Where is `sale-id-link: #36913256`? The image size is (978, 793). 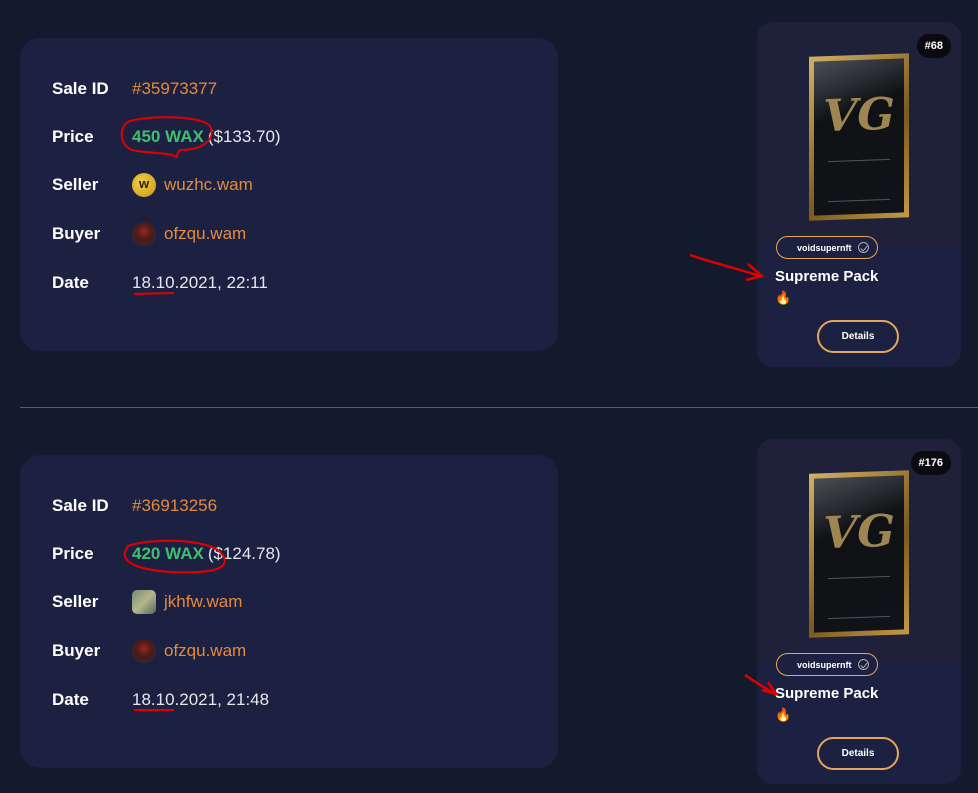
sale-id-link: #36913256 is located at coordinates (174, 506).